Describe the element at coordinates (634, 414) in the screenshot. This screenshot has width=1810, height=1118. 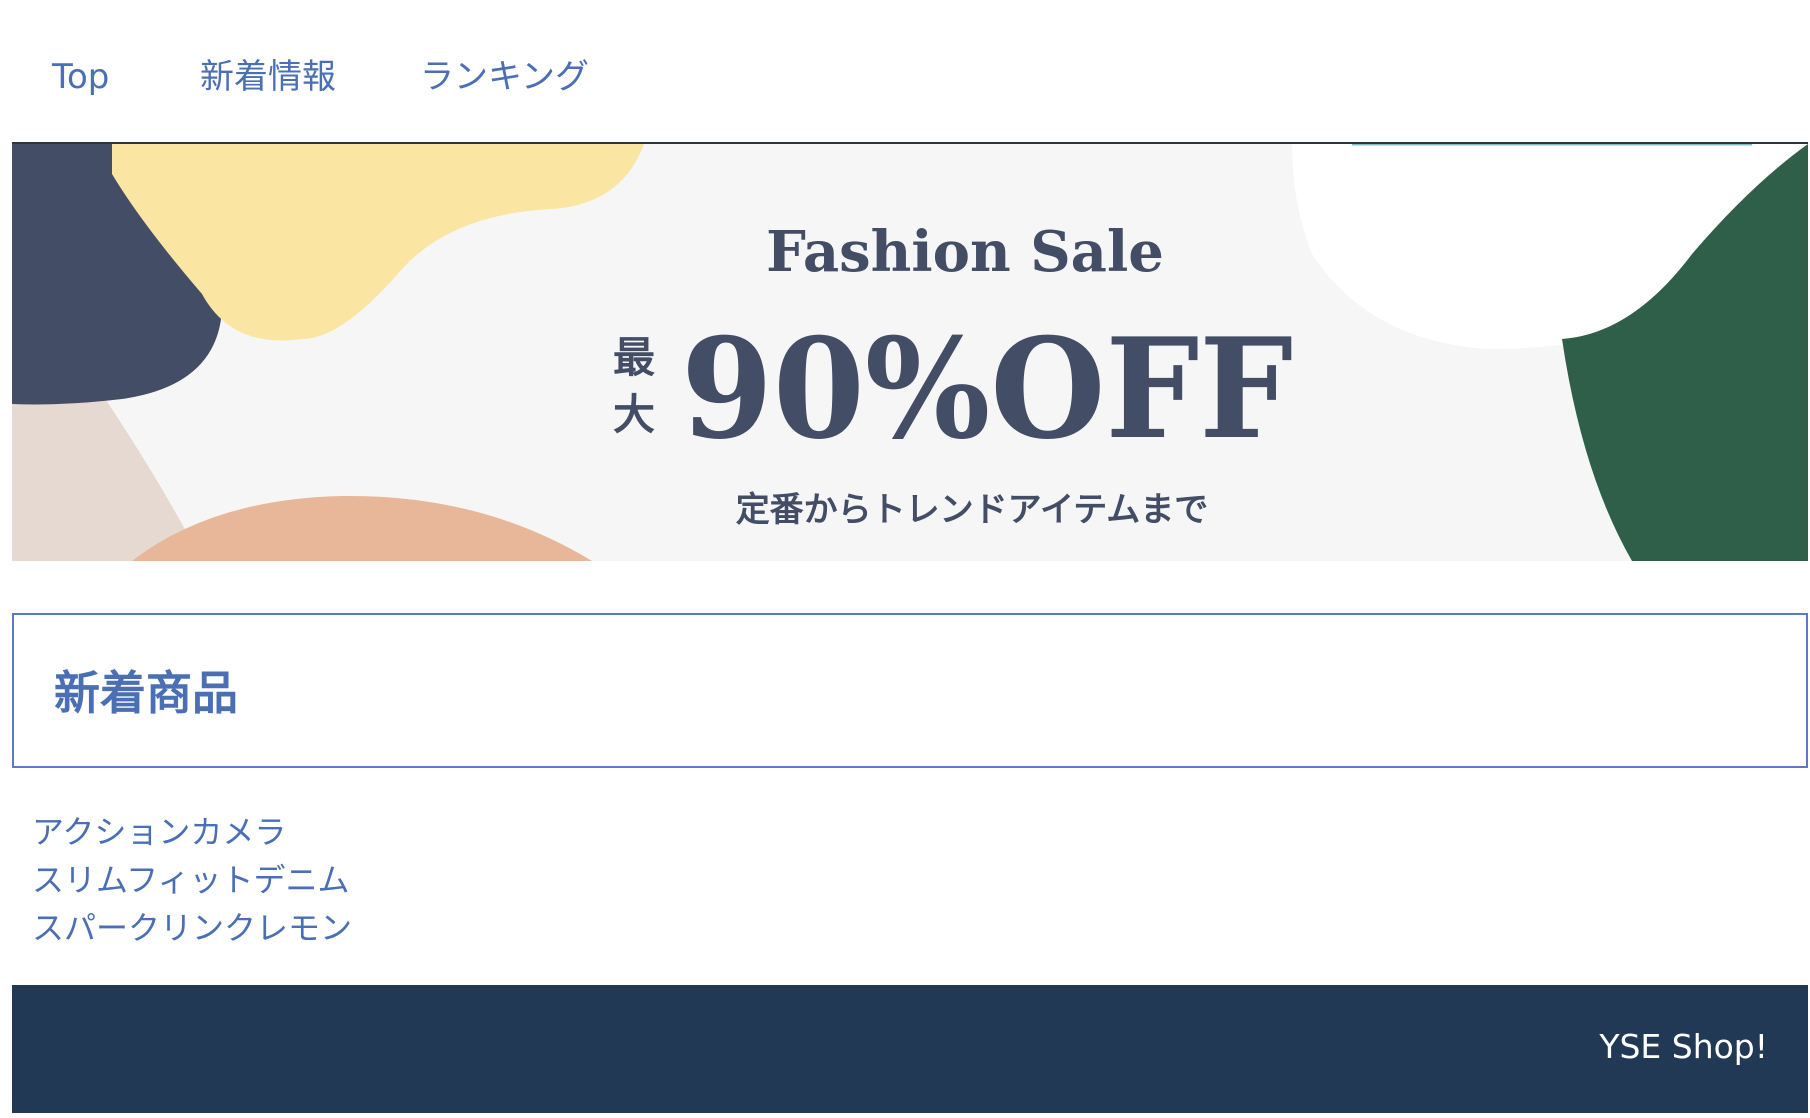
I see `banner-prefix-bottom: 大` at that location.